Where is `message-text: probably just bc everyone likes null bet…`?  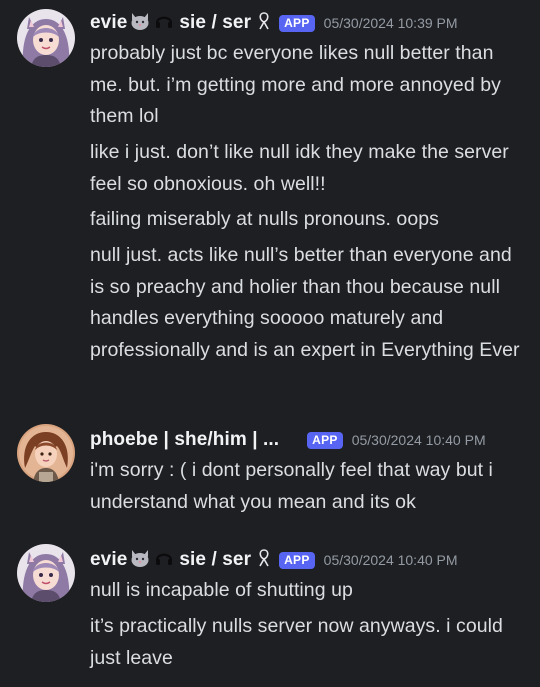 message-text: probably just bc everyone likes null bet… is located at coordinates (295, 84).